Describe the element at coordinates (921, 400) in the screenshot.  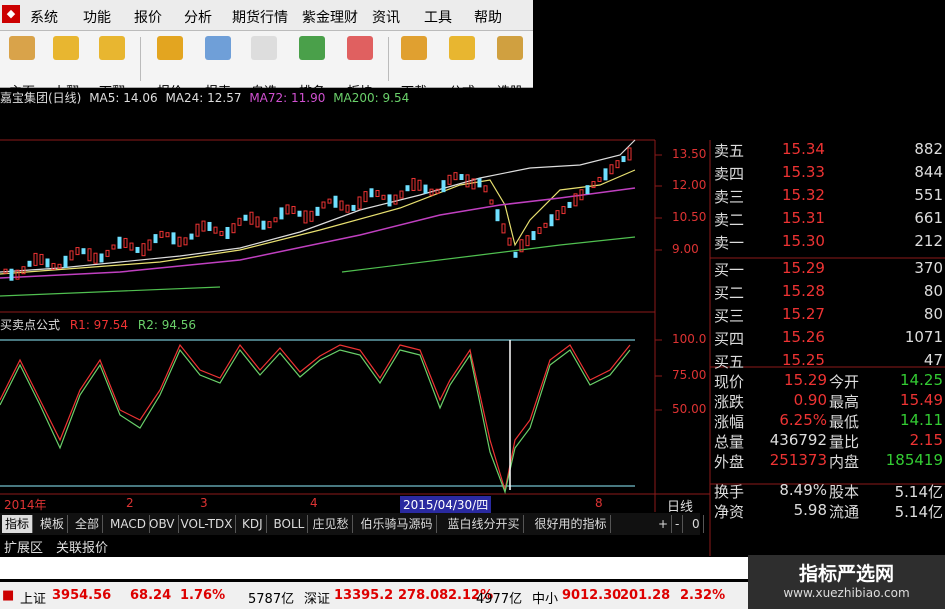
I see `stat-value: 15.49` at that location.